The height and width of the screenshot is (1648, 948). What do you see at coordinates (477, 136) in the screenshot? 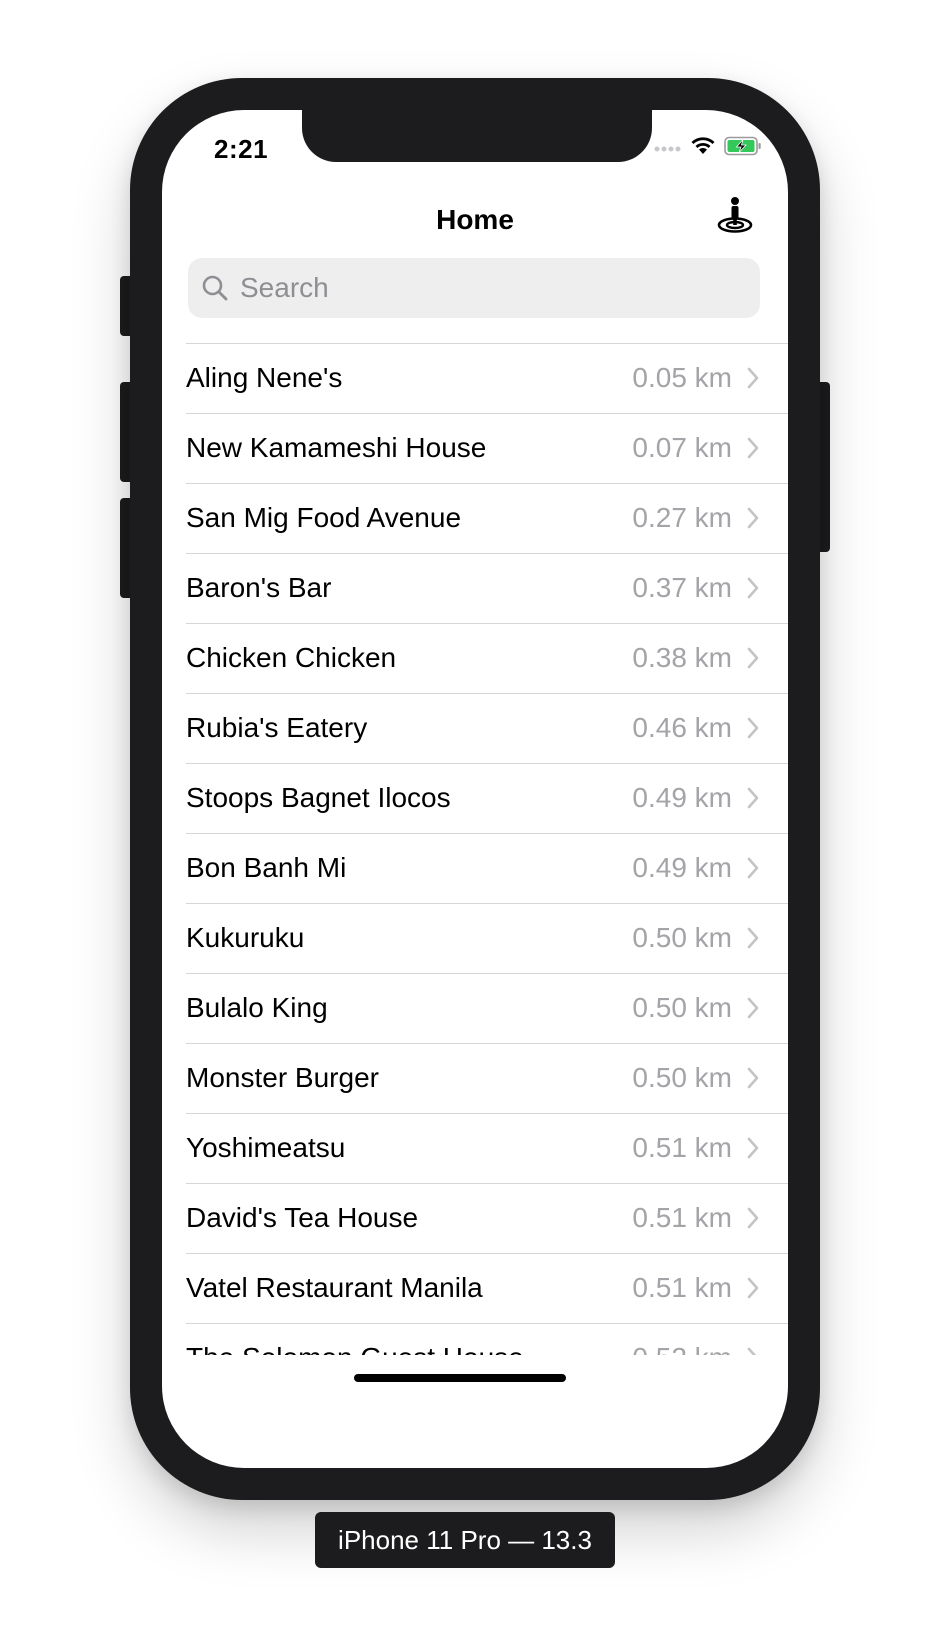
I see `notch` at bounding box center [477, 136].